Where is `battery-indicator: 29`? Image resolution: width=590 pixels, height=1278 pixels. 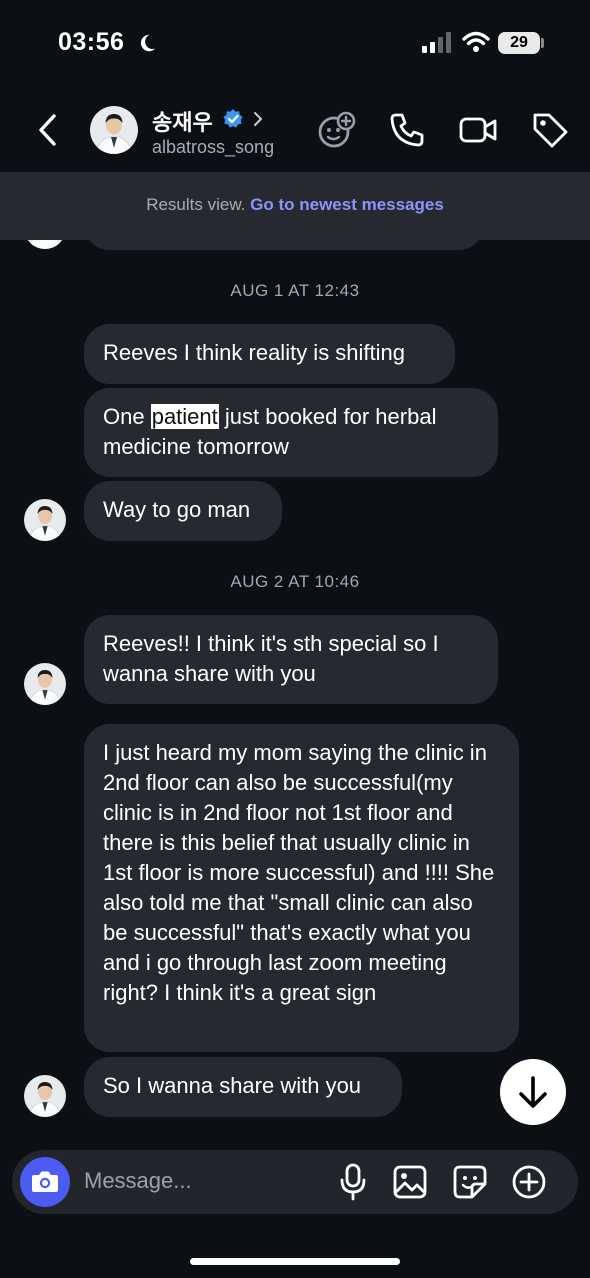
battery-indicator: 29 is located at coordinates (519, 43).